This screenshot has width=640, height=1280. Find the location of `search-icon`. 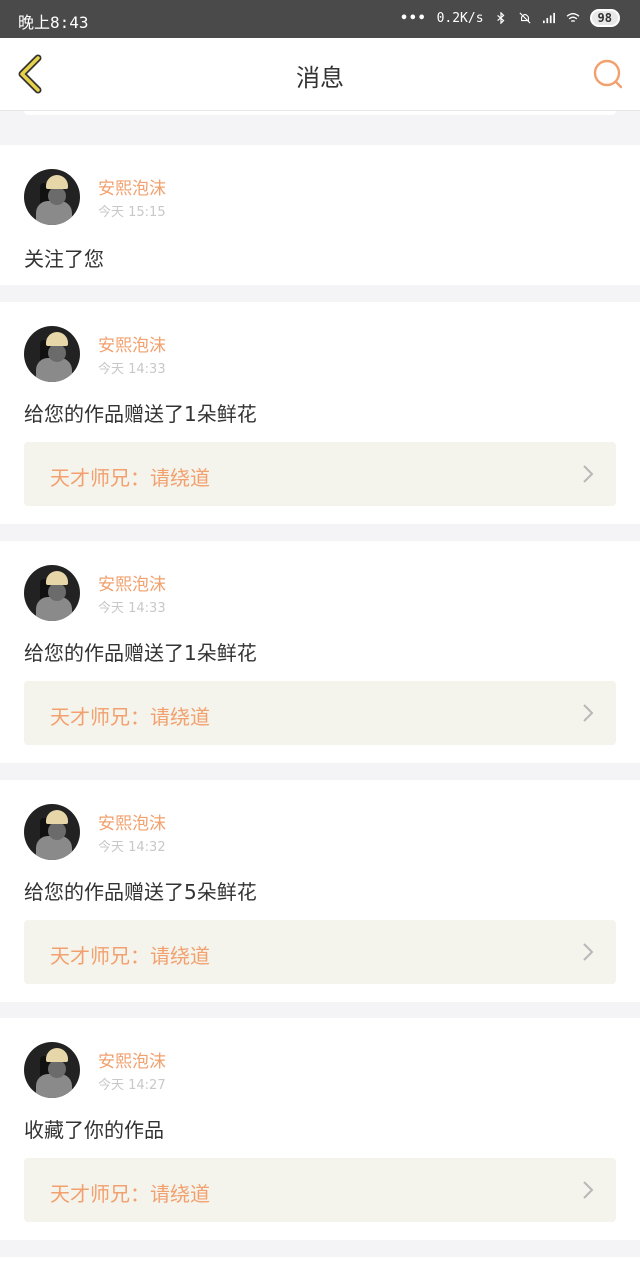

search-icon is located at coordinates (608, 74).